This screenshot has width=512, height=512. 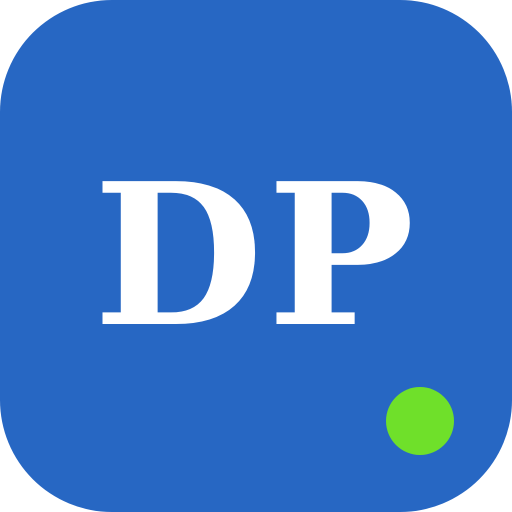 I want to click on online-status-dot, so click(x=420, y=421).